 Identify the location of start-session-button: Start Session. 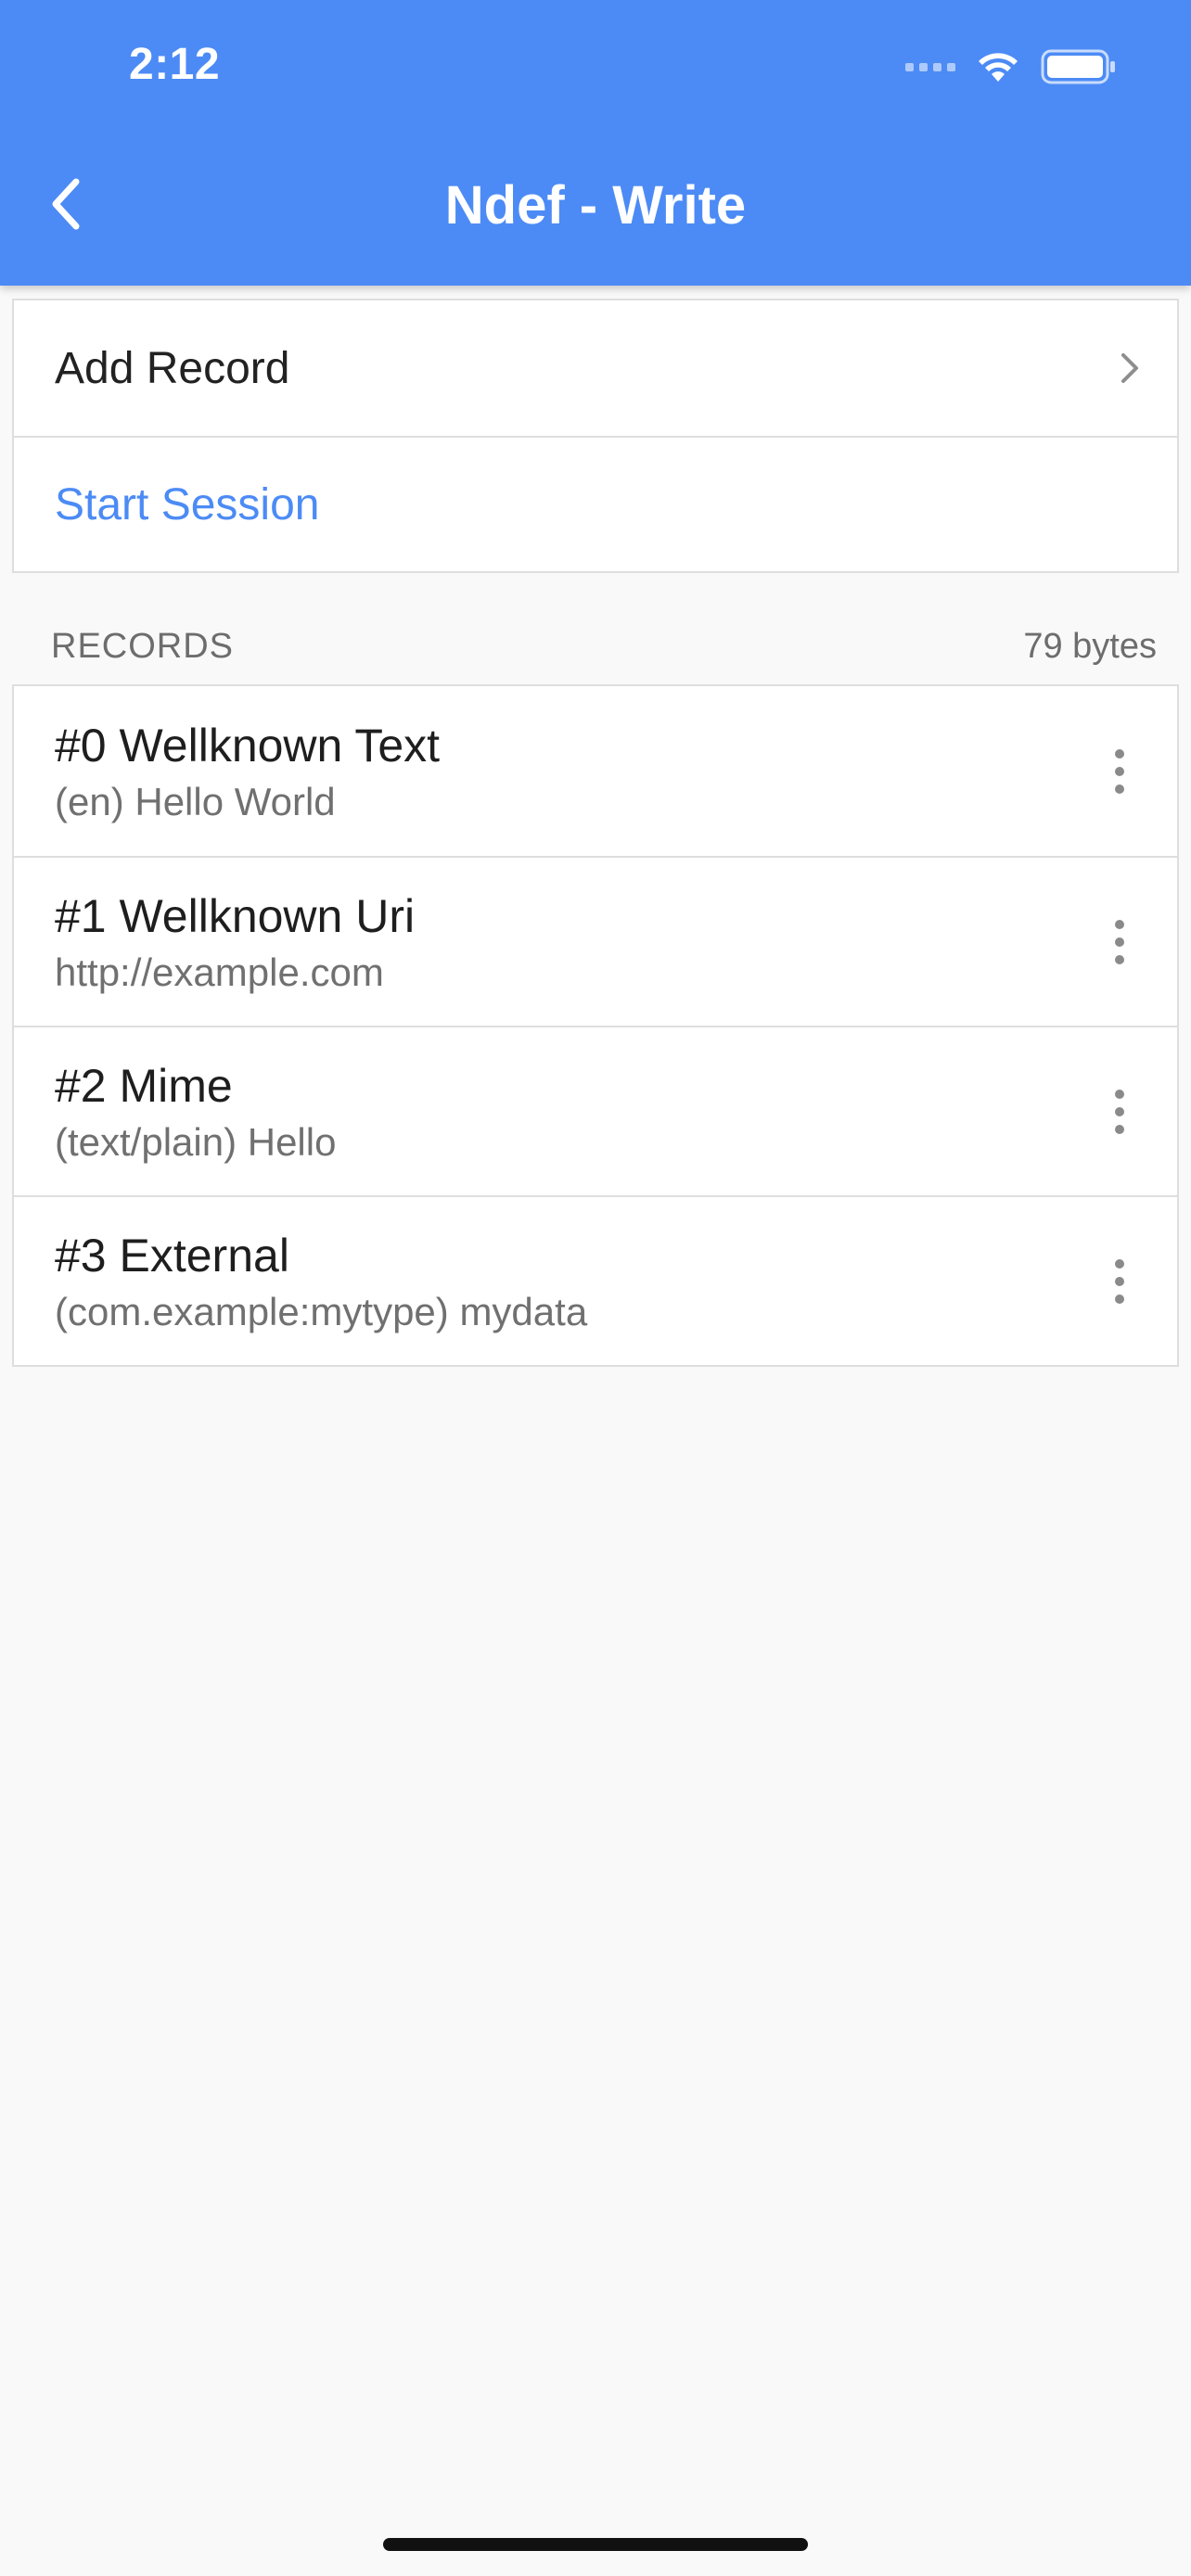
(595, 503).